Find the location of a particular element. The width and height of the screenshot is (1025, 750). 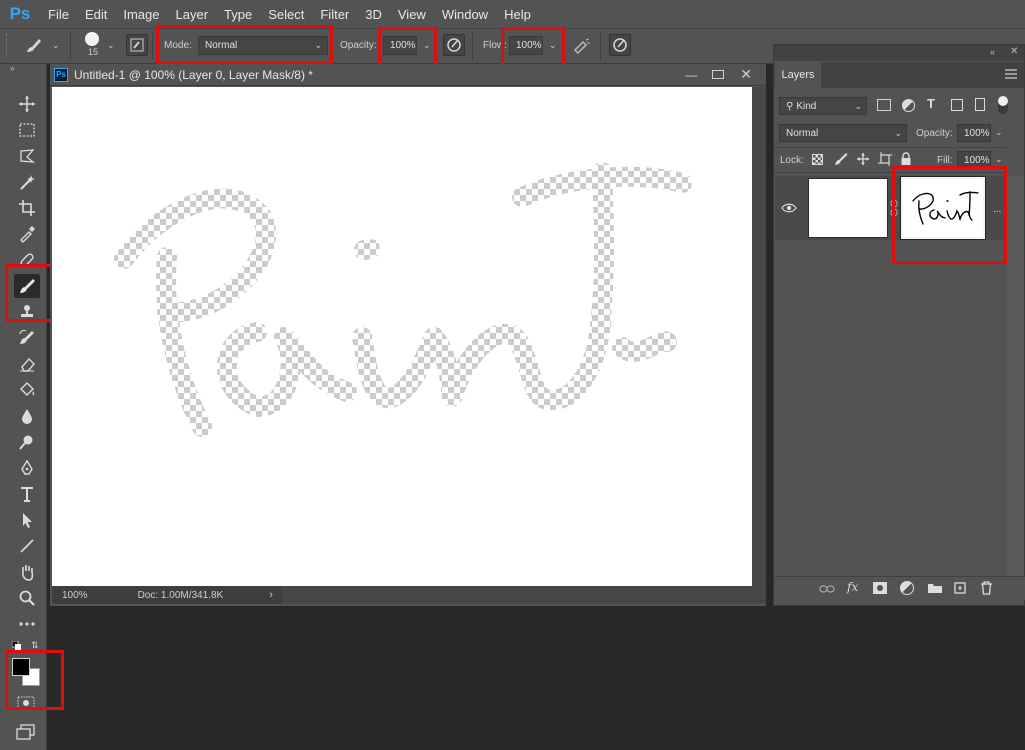

layer-filter-select: ⚲ Kind ⌄ is located at coordinates (823, 106).